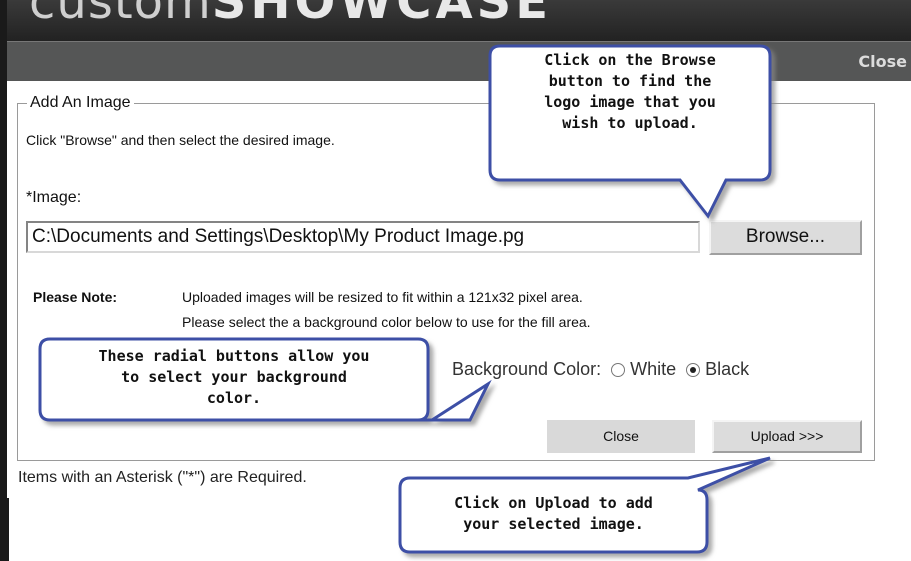  I want to click on white-radio, so click(618, 369).